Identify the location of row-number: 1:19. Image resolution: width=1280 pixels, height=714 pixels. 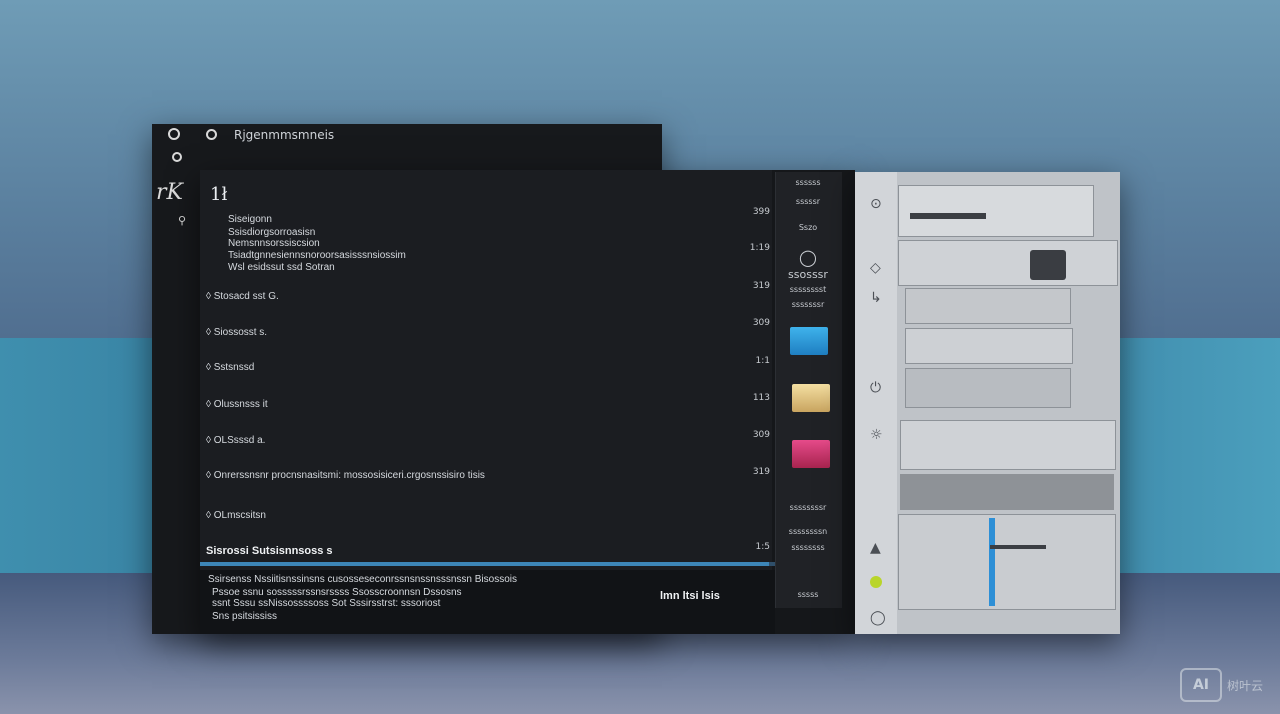
(759, 248).